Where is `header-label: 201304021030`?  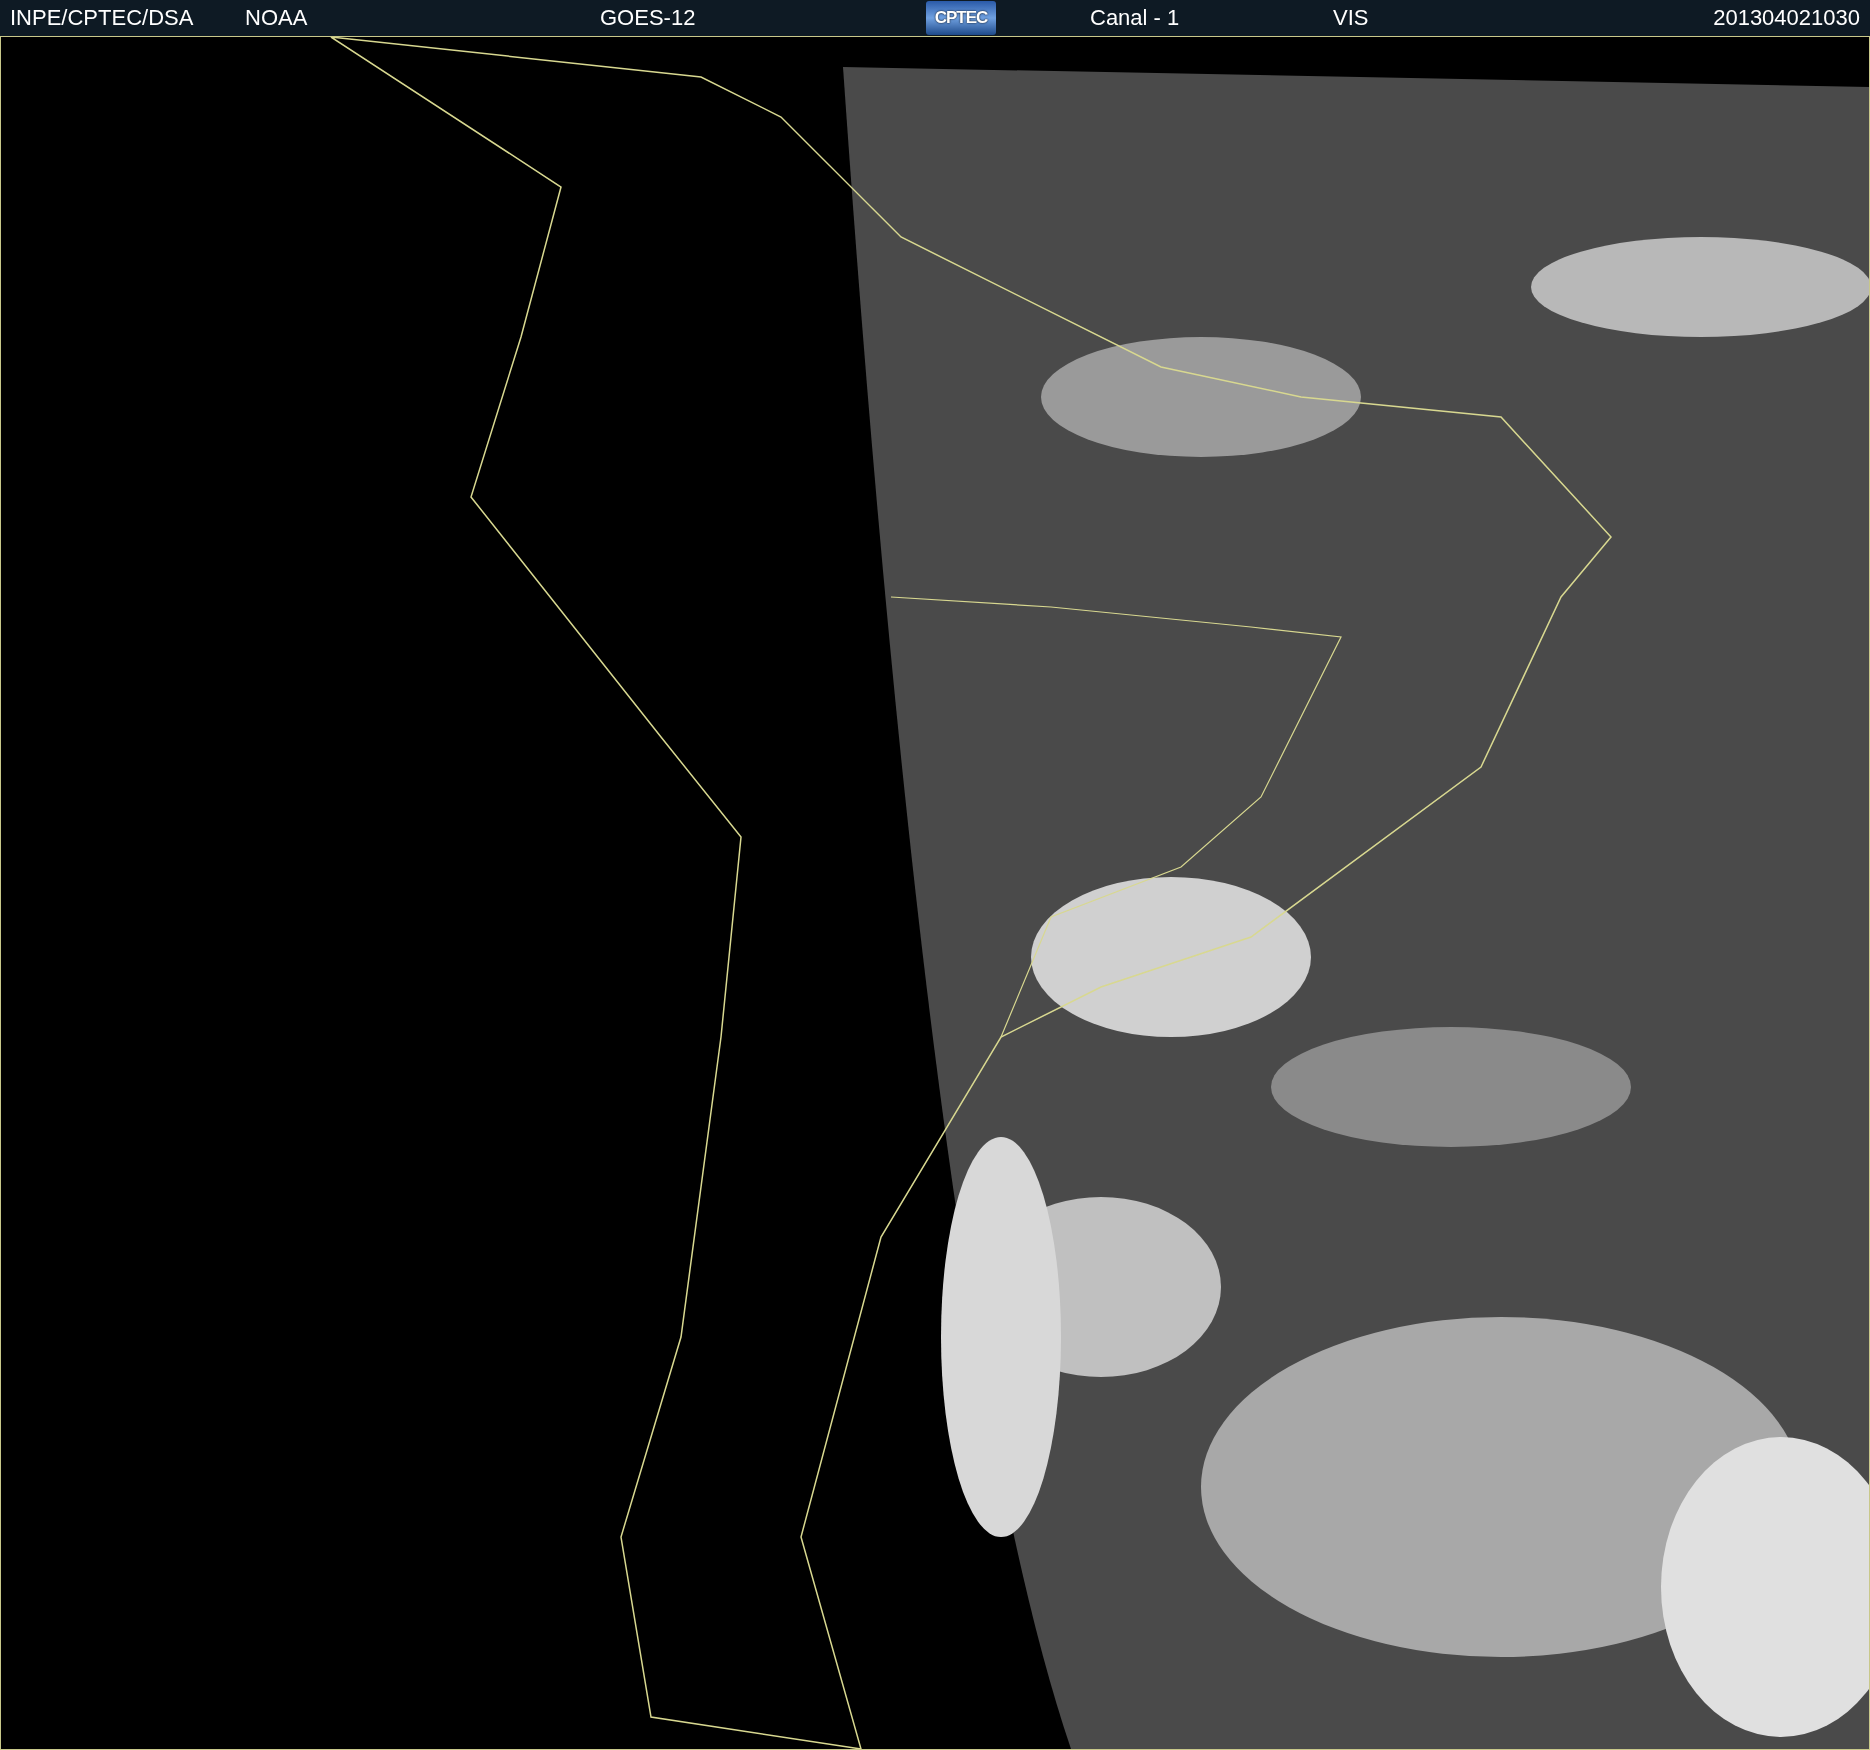 header-label: 201304021030 is located at coordinates (1786, 18).